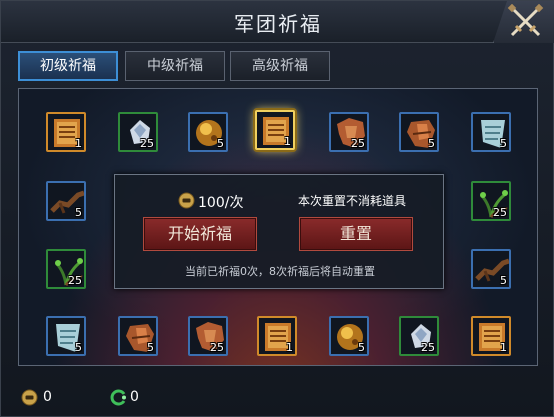  Describe the element at coordinates (68, 66) in the screenshot. I see `tab-basic-blessing: 初级祈福` at that location.